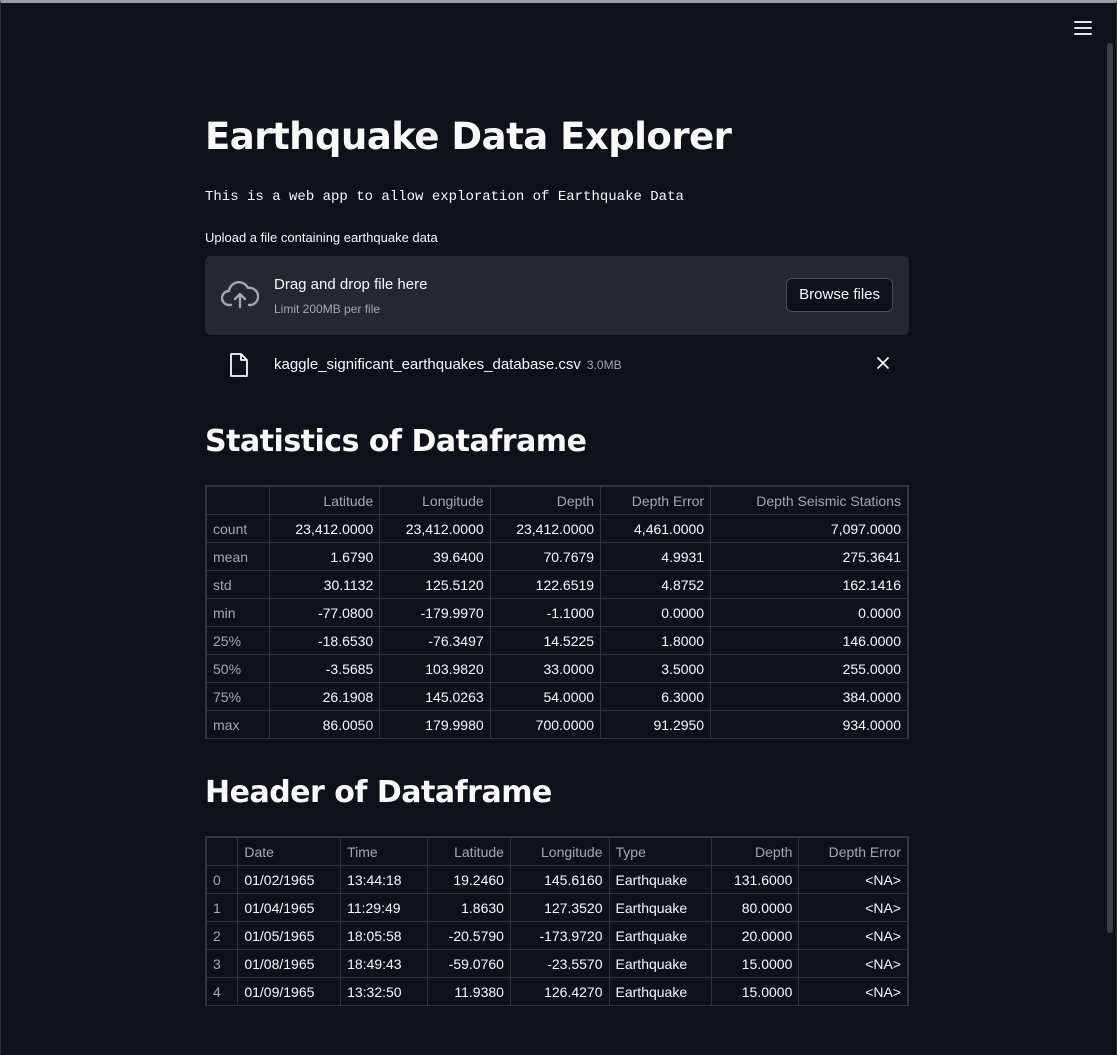  What do you see at coordinates (559, 963) in the screenshot?
I see `table-cell: -23.5570` at bounding box center [559, 963].